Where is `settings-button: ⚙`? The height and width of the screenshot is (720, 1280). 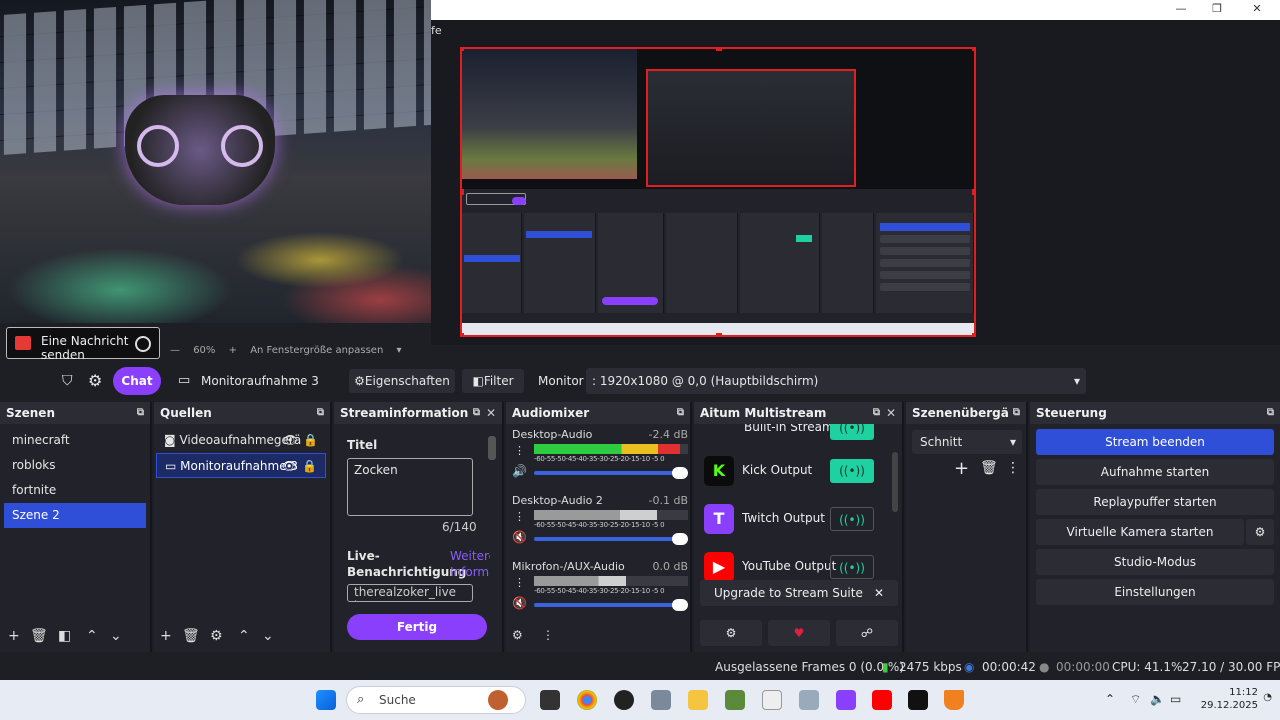 settings-button: ⚙ is located at coordinates (731, 633).